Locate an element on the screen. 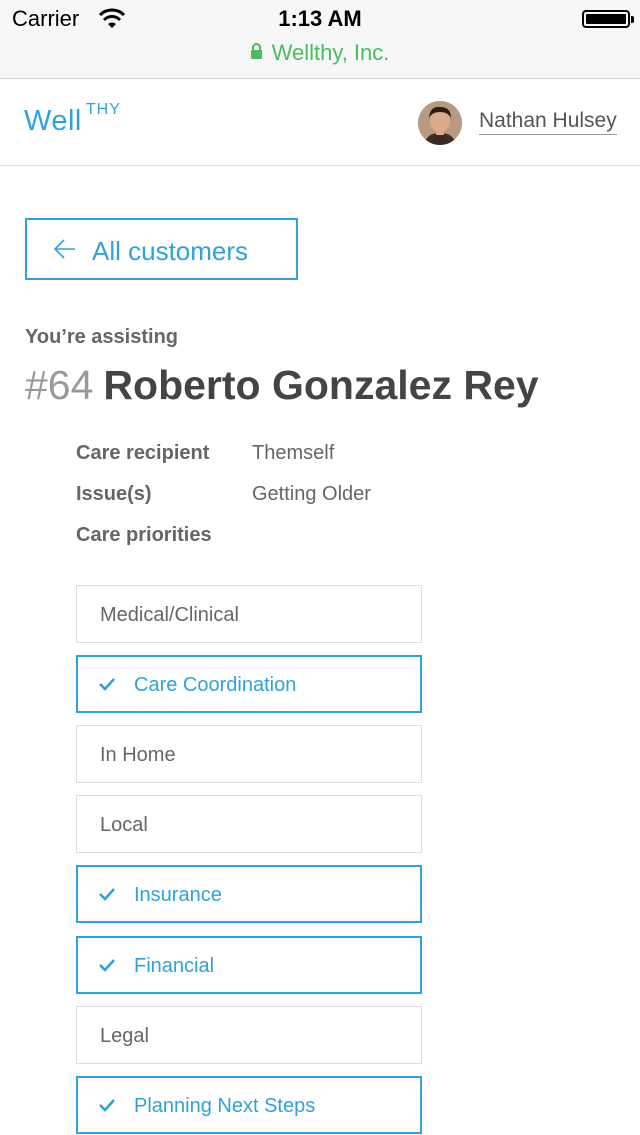 The height and width of the screenshot is (1135, 640). detail-label: Issue(s) is located at coordinates (114, 494).